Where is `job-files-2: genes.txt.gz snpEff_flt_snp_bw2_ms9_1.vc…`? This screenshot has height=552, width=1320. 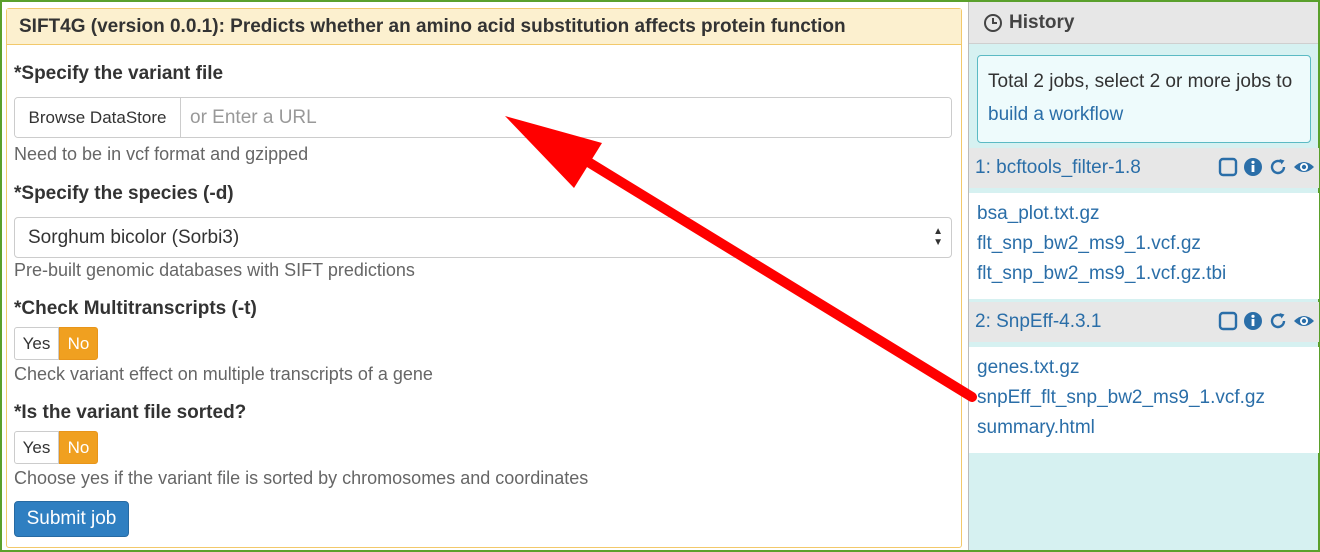
job-files-2: genes.txt.gz snpEff_flt_snp_bw2_ms9_1.vc… is located at coordinates (1144, 400).